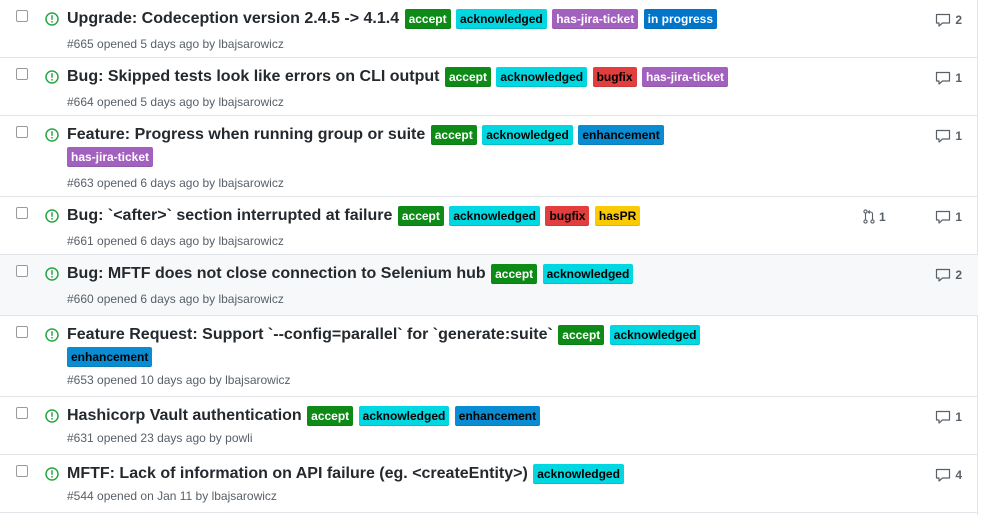 The image size is (982, 515). Describe the element at coordinates (869, 216) in the screenshot. I see `pull-request-icon` at that location.